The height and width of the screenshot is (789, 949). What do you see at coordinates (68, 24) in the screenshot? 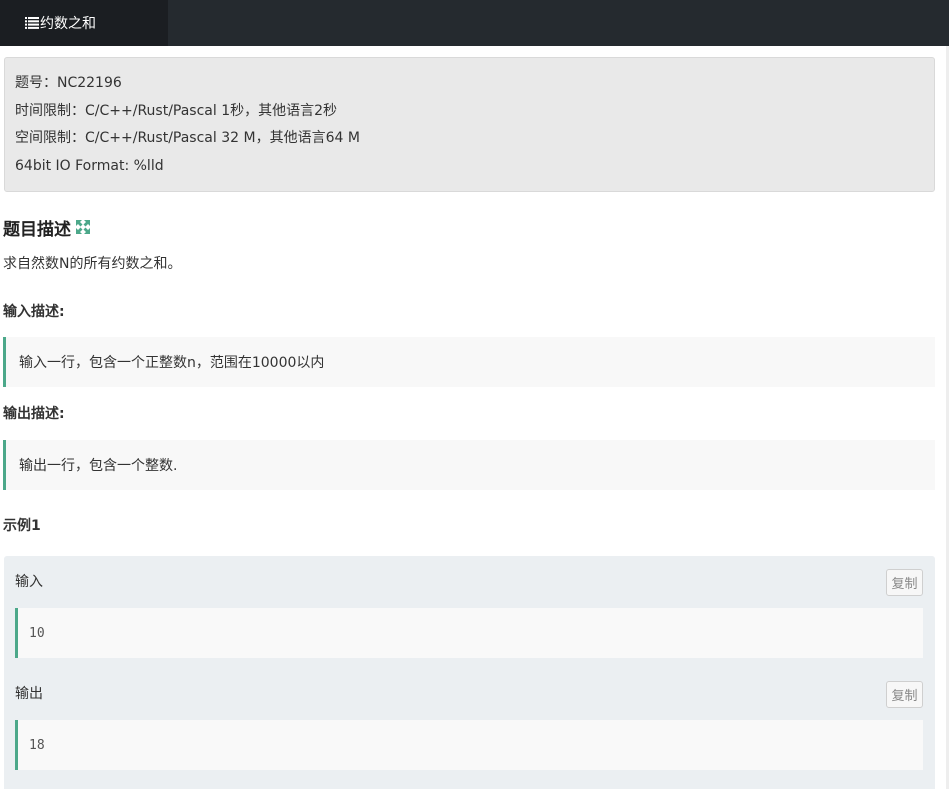
I see `problem-title: 约数之和` at bounding box center [68, 24].